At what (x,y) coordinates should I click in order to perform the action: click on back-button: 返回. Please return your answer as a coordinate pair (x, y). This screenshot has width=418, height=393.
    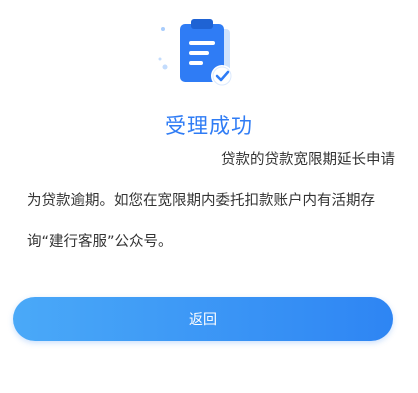
    Looking at the image, I should click on (203, 319).